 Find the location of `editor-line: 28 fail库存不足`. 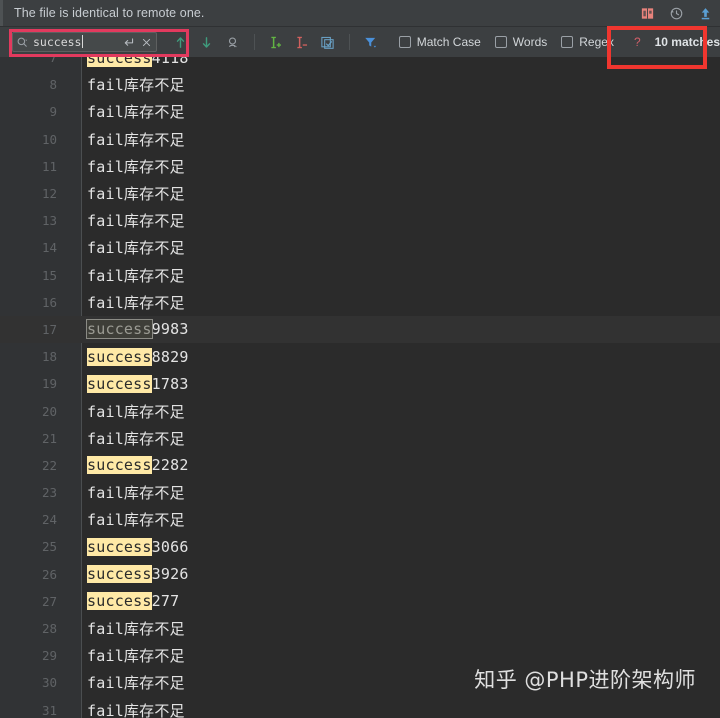

editor-line: 28 fail库存不足 is located at coordinates (360, 628).